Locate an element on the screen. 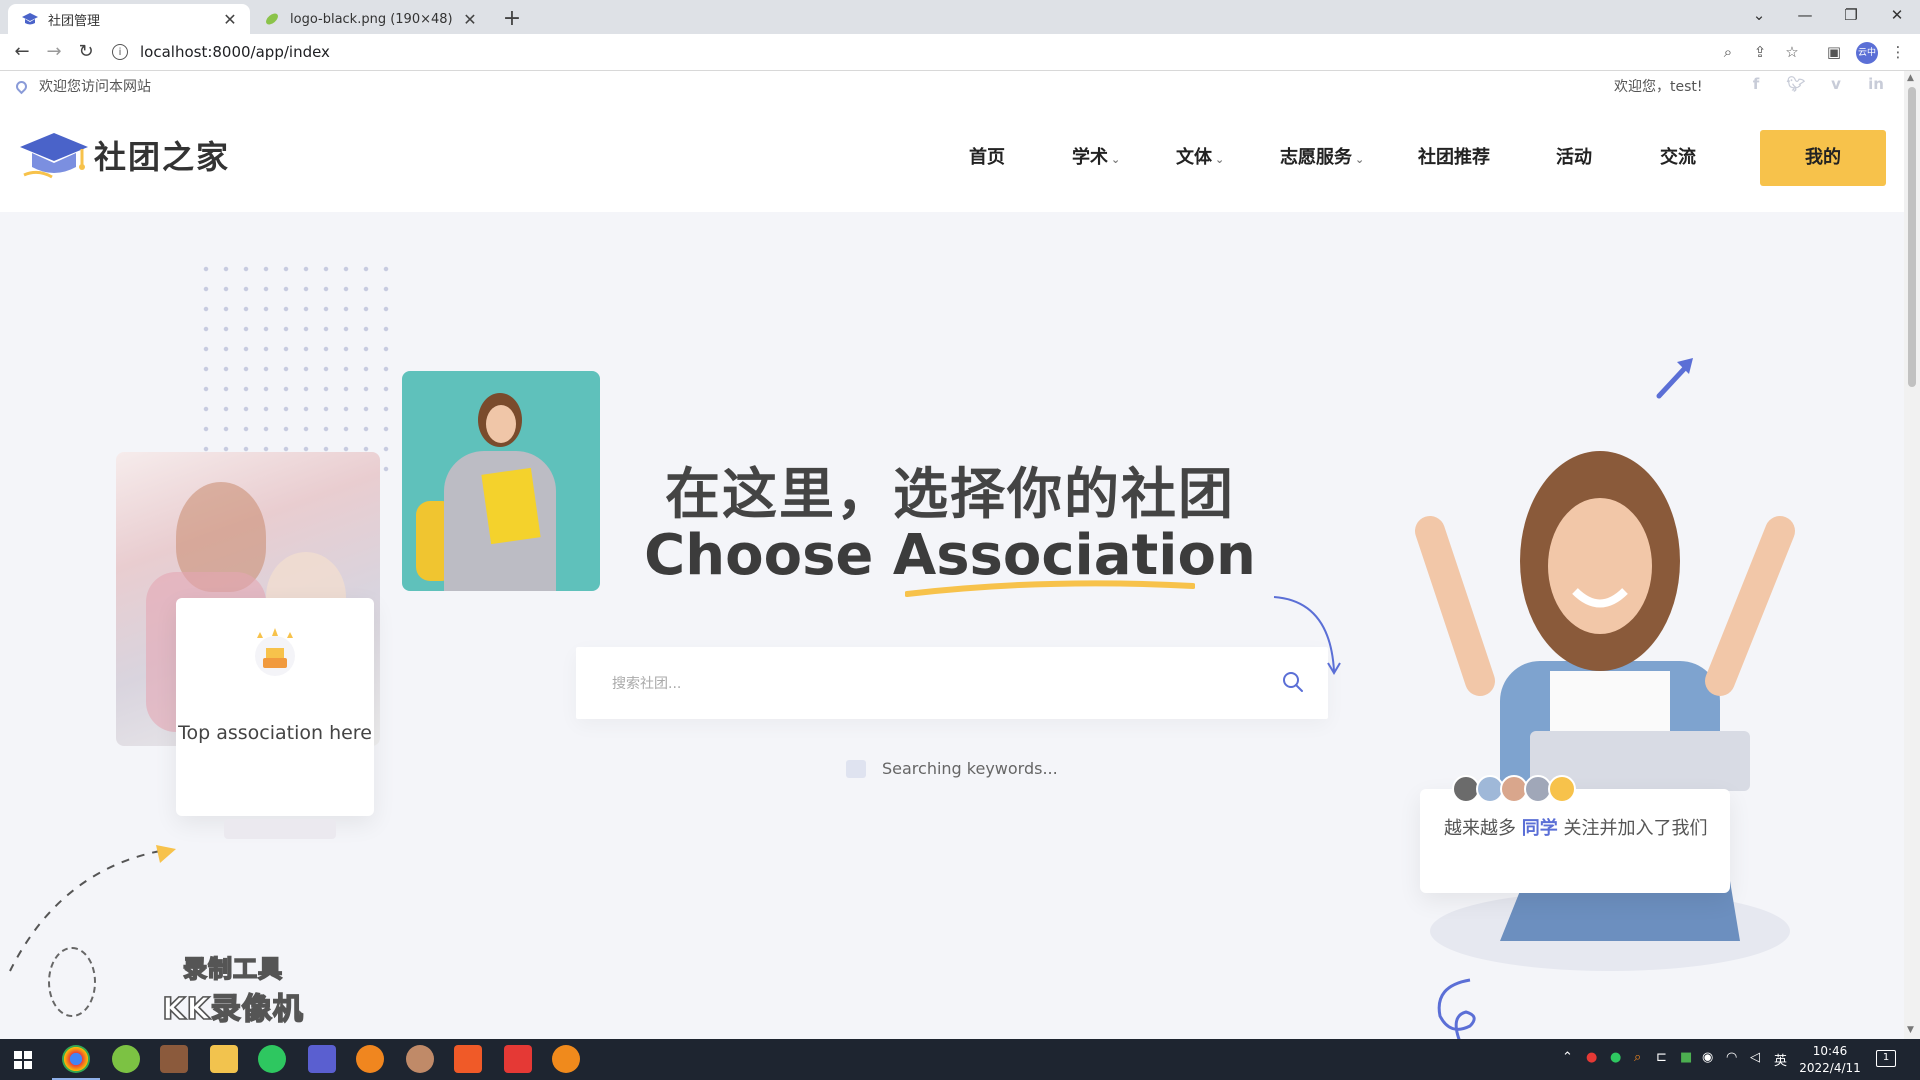 Image resolution: width=1920 pixels, height=1080 pixels. vimeo-icon: v is located at coordinates (1836, 84).